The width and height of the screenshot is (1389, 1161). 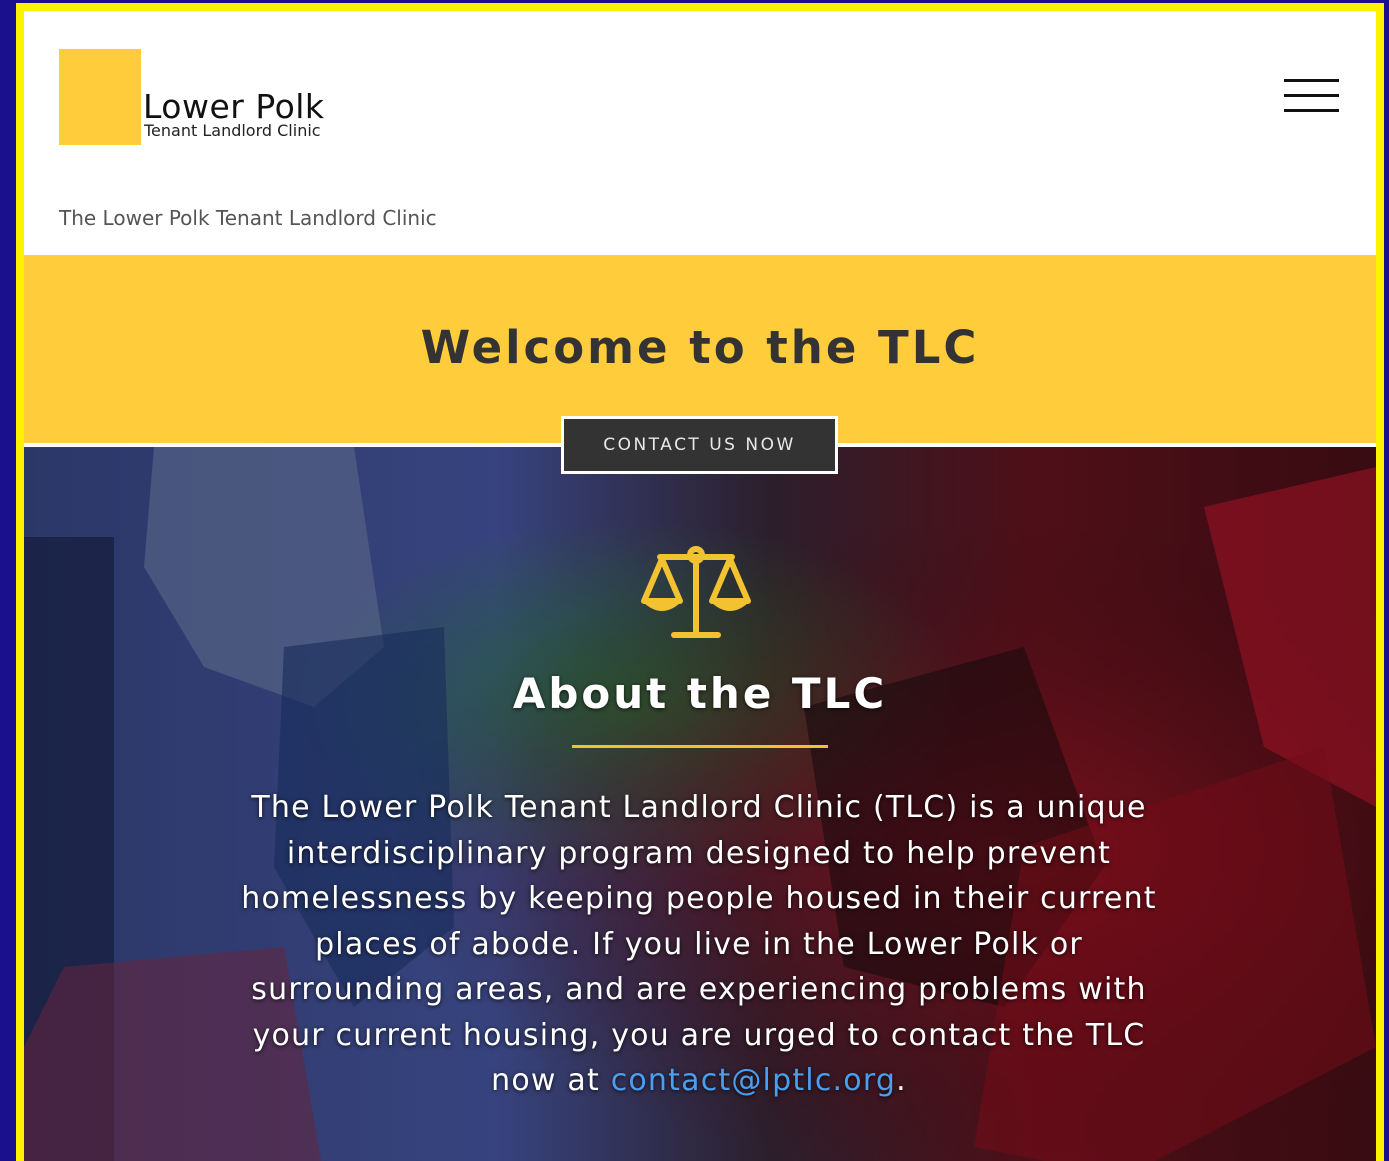 I want to click on site-tagline: The Lower Polk Tenant Landlord Clinic, so click(x=248, y=218).